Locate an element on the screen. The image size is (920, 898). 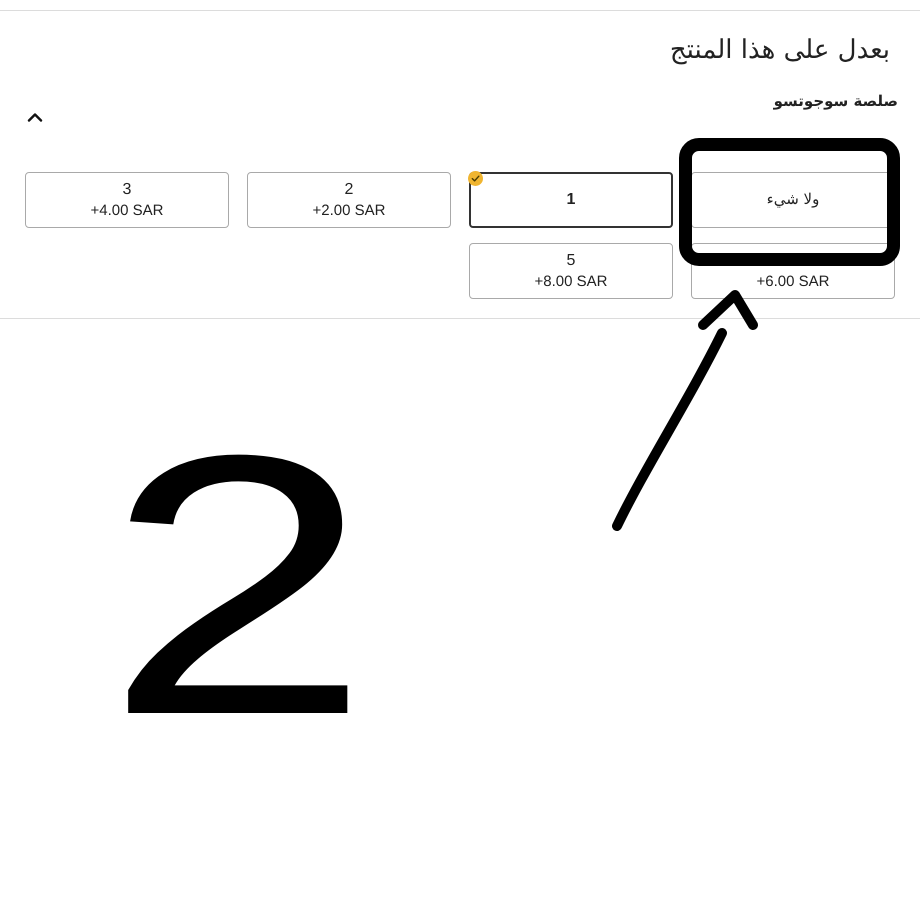
option-button: 5 +8.00 SAR is located at coordinates (571, 271).